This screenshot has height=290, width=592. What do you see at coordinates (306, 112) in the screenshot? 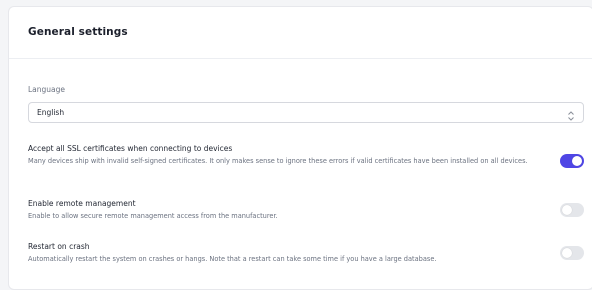
I see `language-select: English` at bounding box center [306, 112].